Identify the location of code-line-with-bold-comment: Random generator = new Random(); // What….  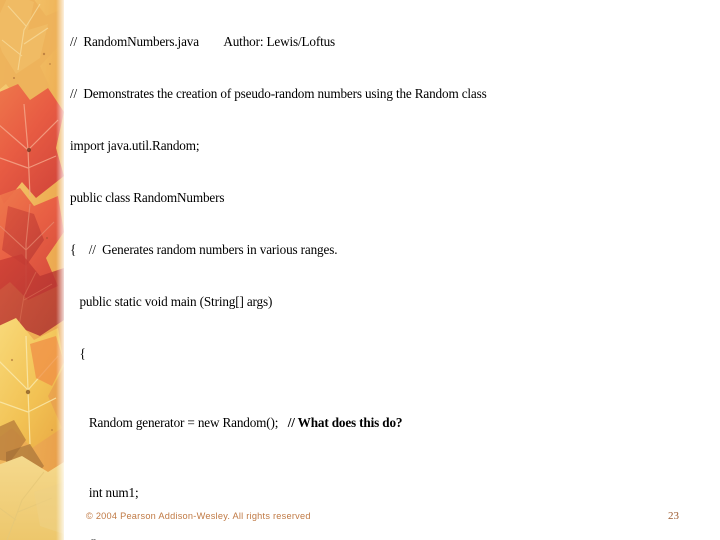
(394, 422).